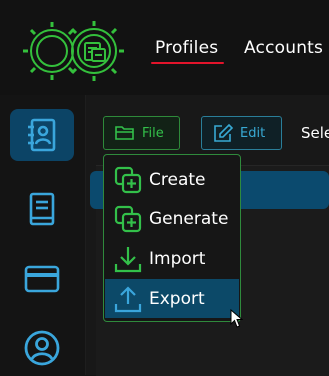 Image resolution: width=329 pixels, height=376 pixels. Describe the element at coordinates (283, 48) in the screenshot. I see `tab-accounts: Accounts` at that location.